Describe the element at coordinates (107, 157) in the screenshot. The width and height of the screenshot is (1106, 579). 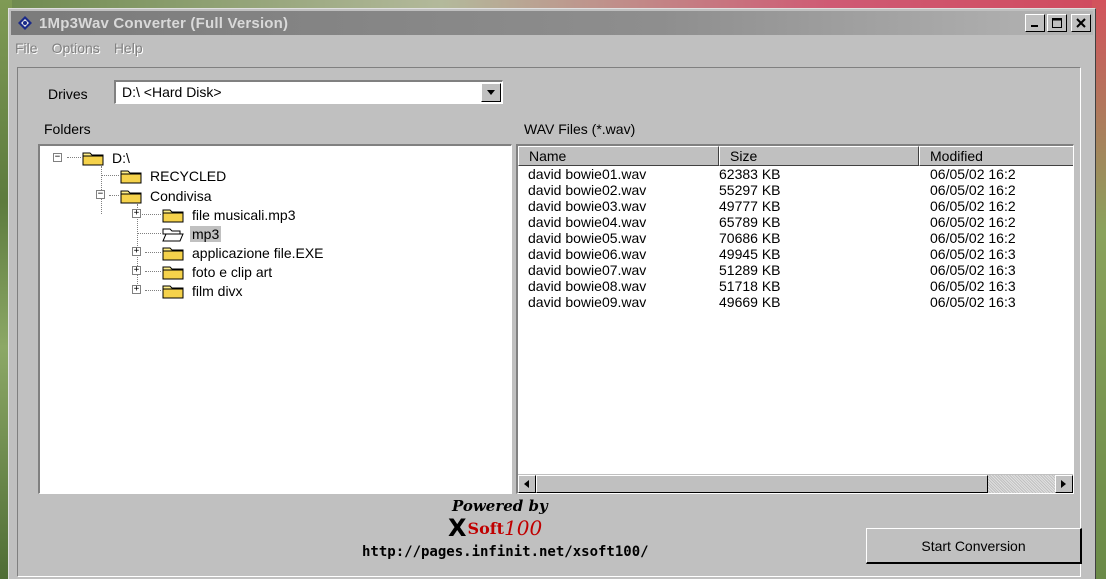
I see `tree-node-root: D:\` at that location.